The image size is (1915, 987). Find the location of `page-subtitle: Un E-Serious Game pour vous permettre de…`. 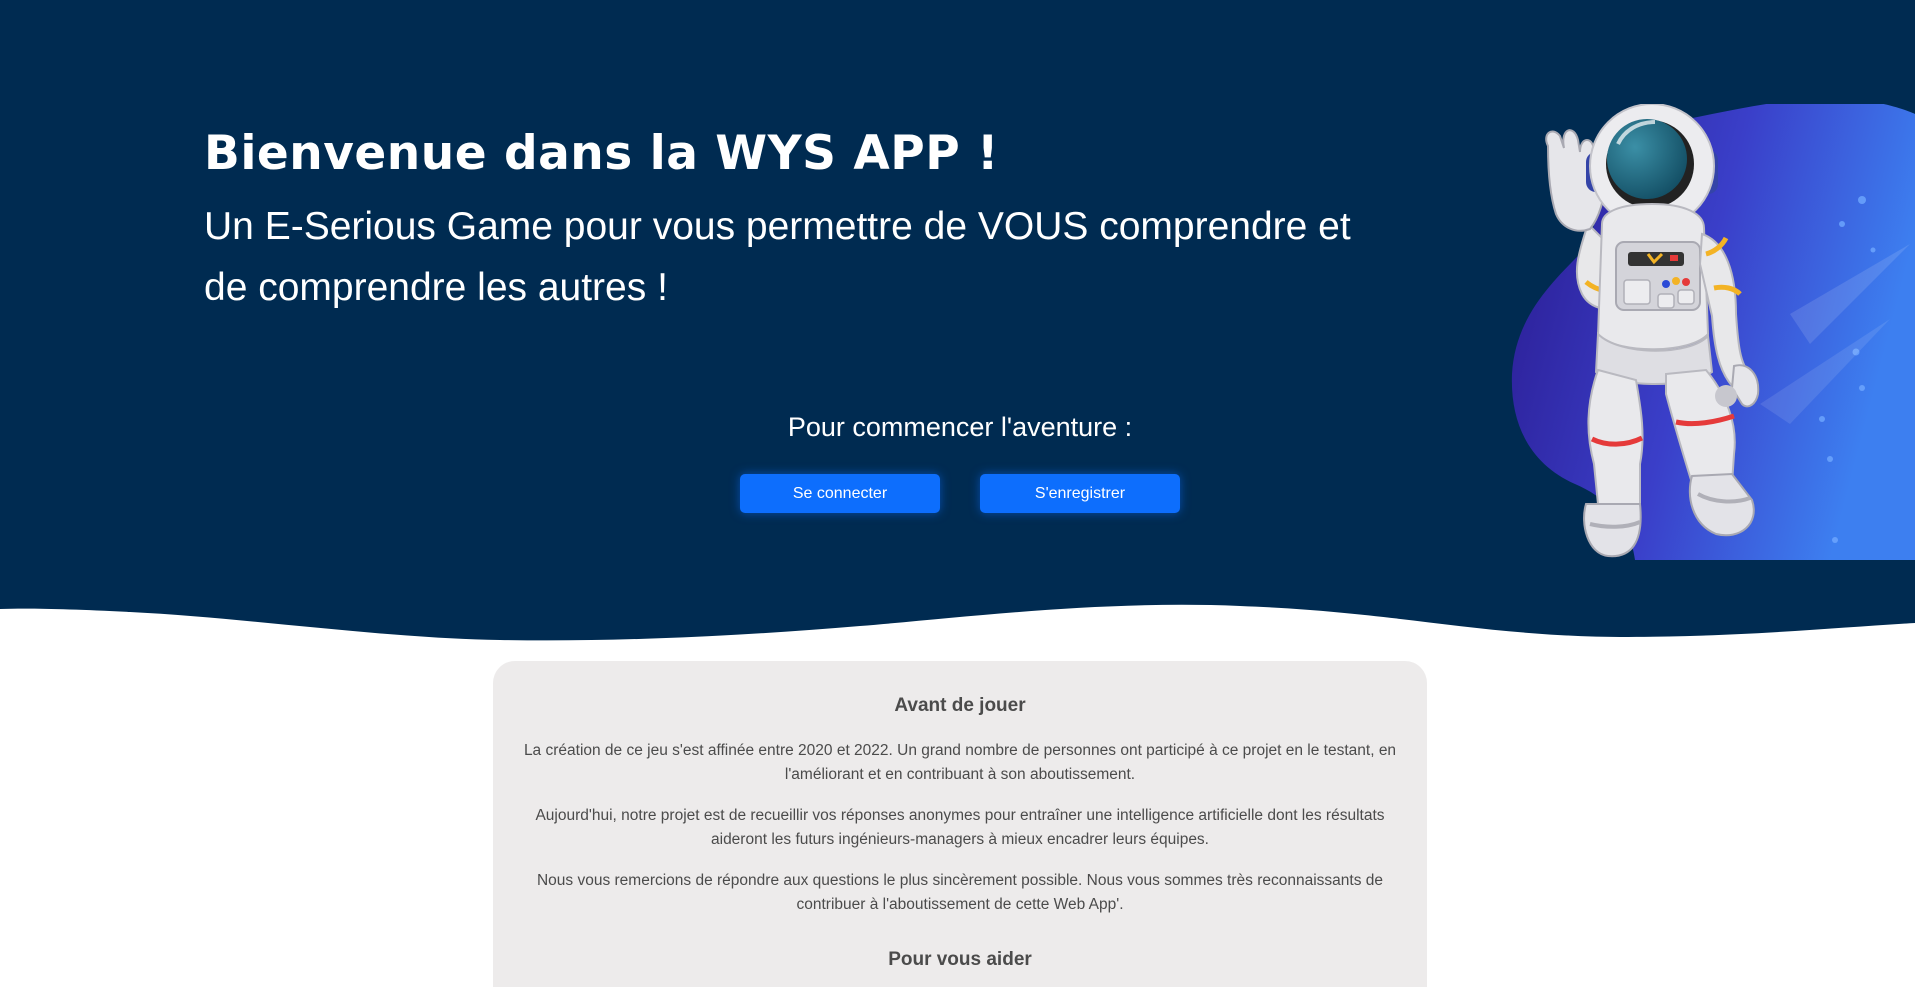

page-subtitle: Un E-Serious Game pour vous permettre de… is located at coordinates (777, 257).